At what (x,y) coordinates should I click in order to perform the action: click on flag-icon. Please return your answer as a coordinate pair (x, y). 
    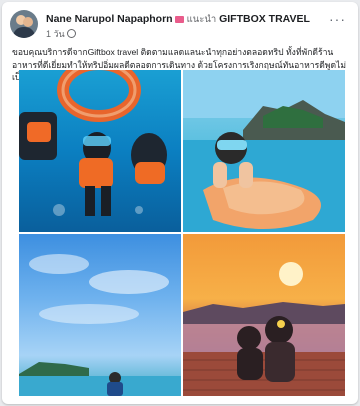
    Looking at the image, I should click on (179, 19).